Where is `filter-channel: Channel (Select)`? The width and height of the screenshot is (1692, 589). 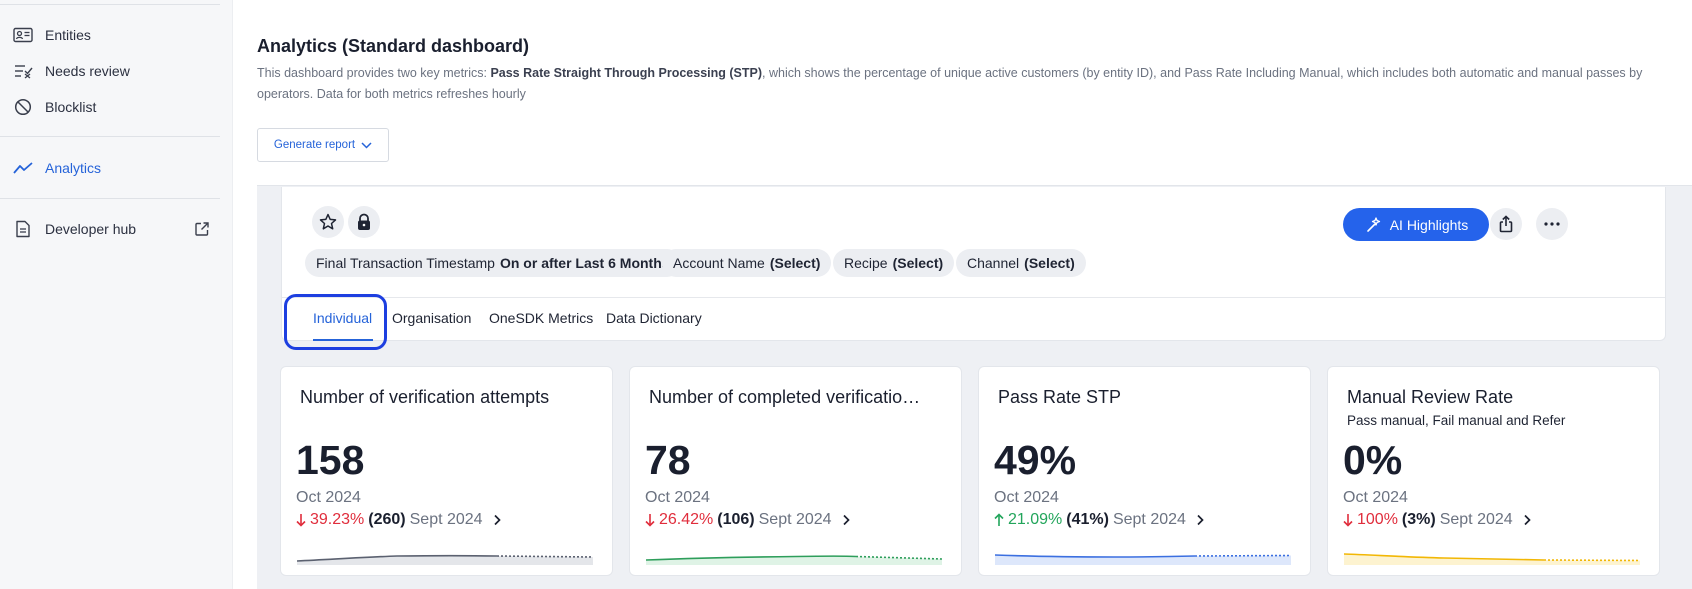
filter-channel: Channel (Select) is located at coordinates (1021, 263).